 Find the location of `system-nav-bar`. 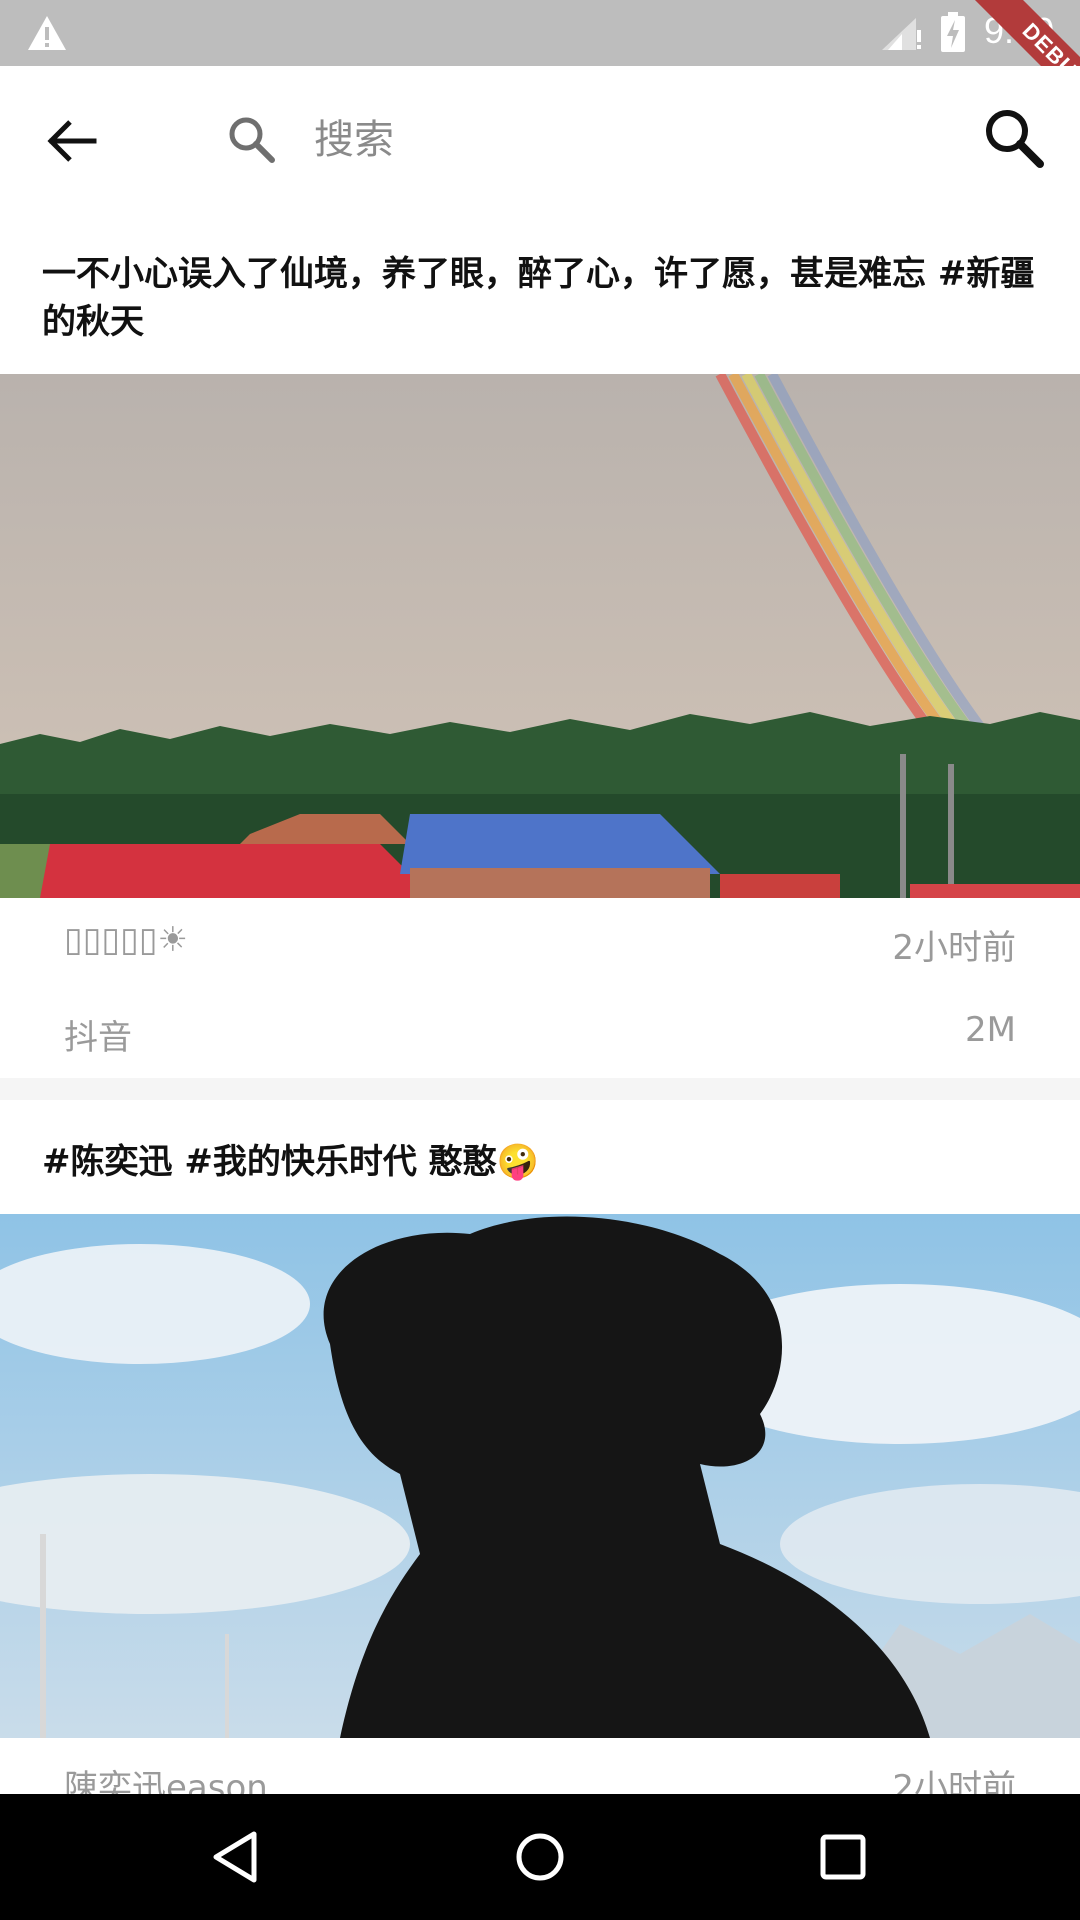

system-nav-bar is located at coordinates (540, 1857).